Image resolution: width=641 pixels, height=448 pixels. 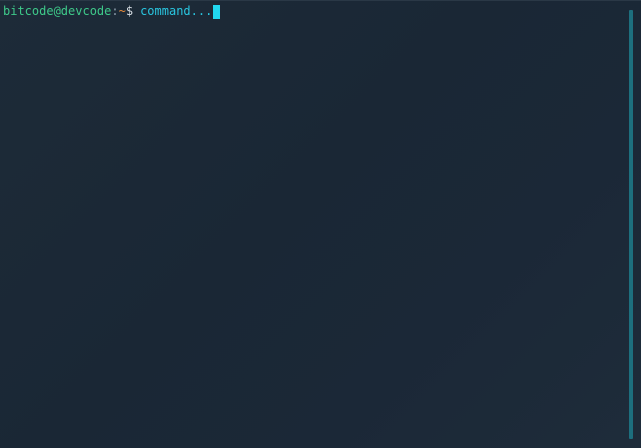 What do you see at coordinates (122, 11) in the screenshot?
I see `prompt-path: ~` at bounding box center [122, 11].